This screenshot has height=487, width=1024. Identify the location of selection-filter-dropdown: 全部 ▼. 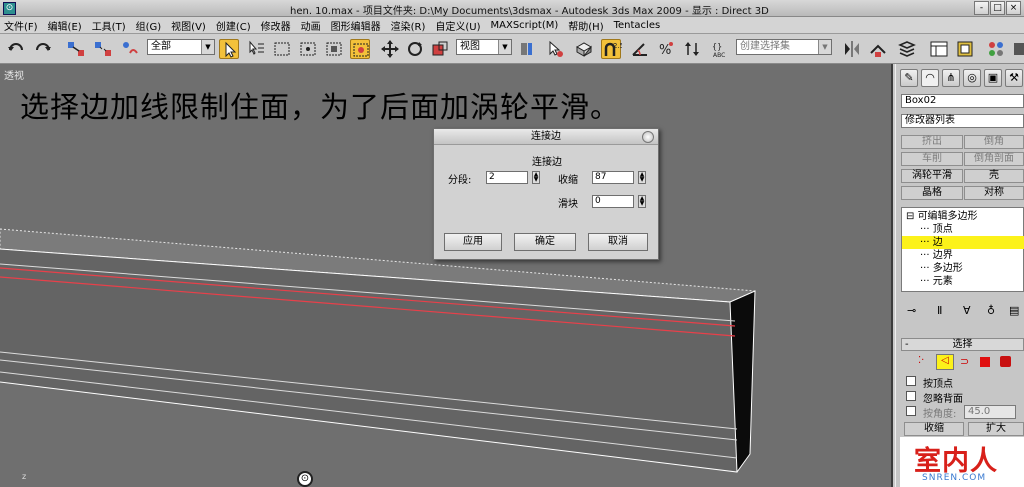
(181, 47).